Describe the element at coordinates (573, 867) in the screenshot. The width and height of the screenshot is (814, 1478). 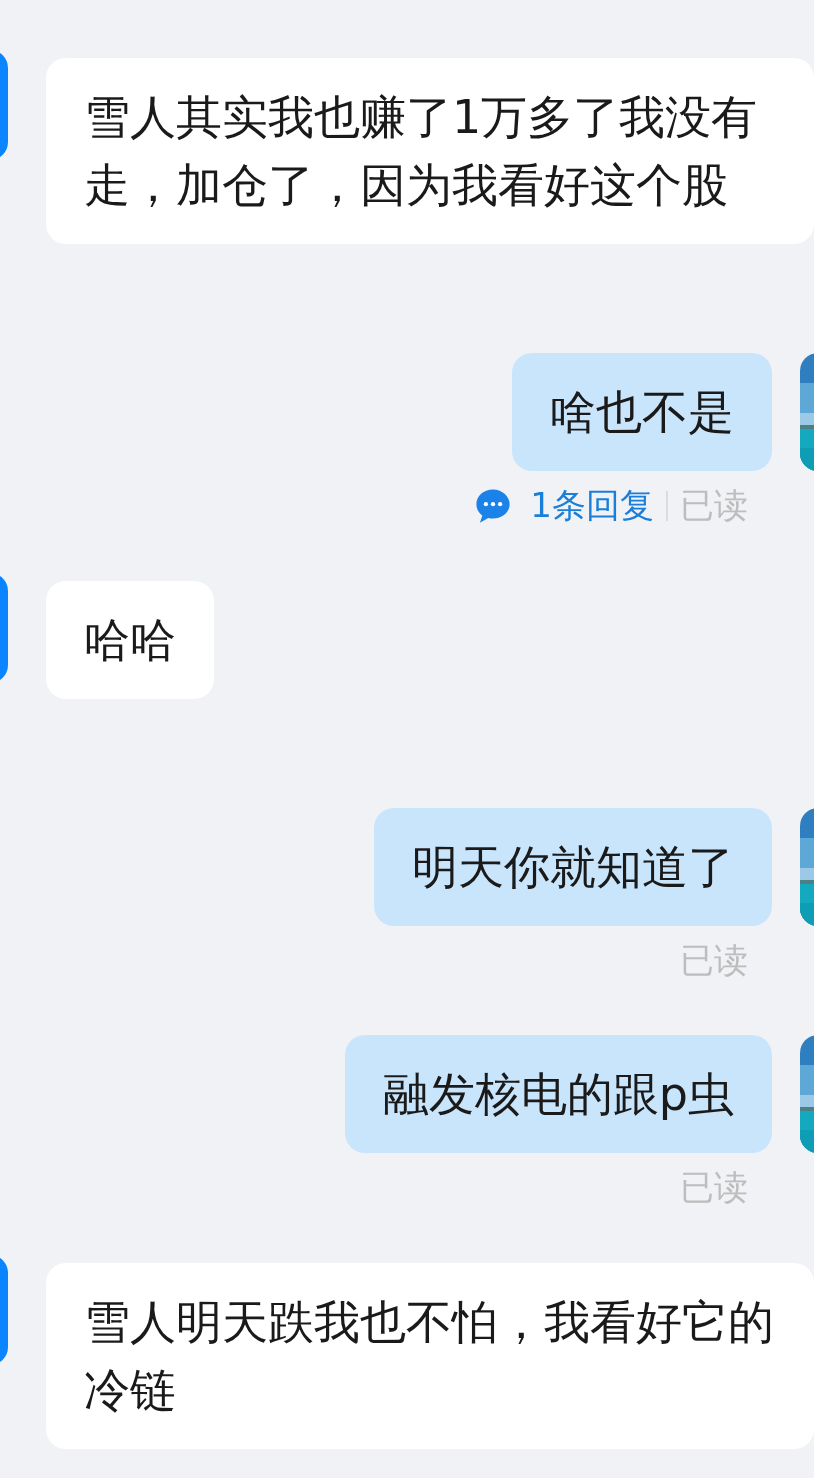
I see `message-bubble: 明天你就知道了` at that location.